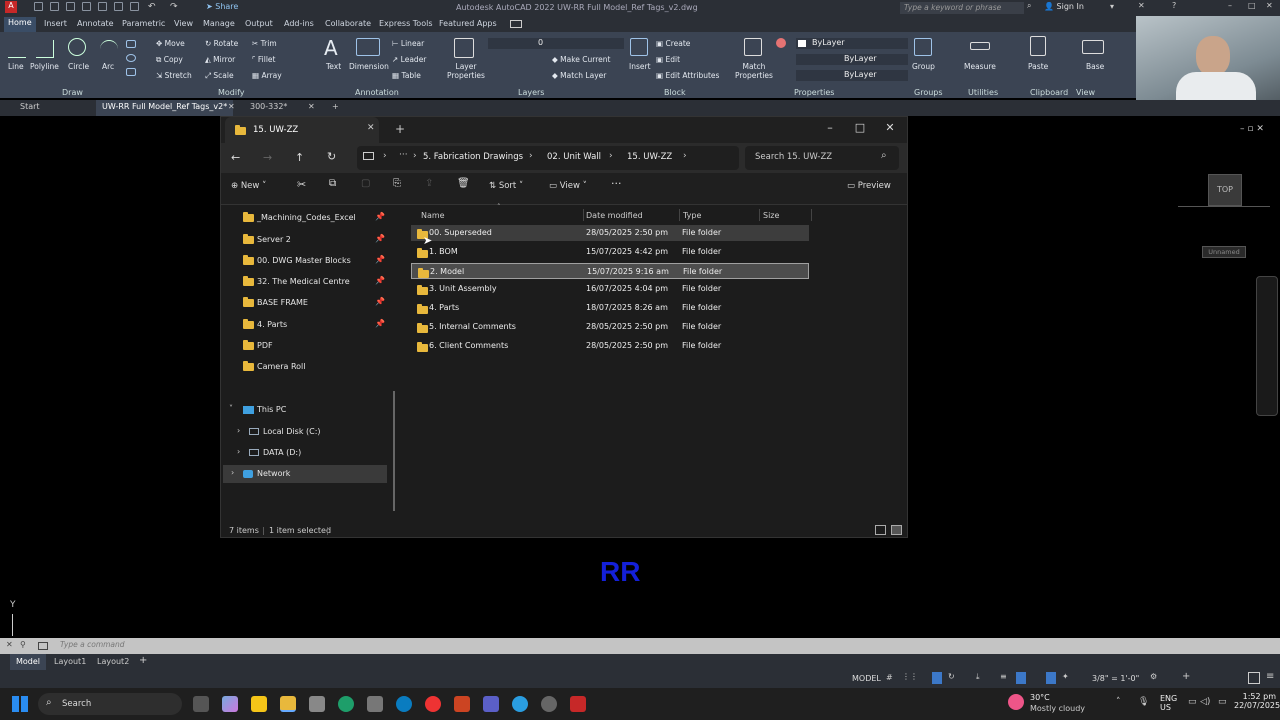 This screenshot has height=720, width=1280. Describe the element at coordinates (910, 676) in the screenshot. I see `snap-icon: ⋮⋮` at that location.